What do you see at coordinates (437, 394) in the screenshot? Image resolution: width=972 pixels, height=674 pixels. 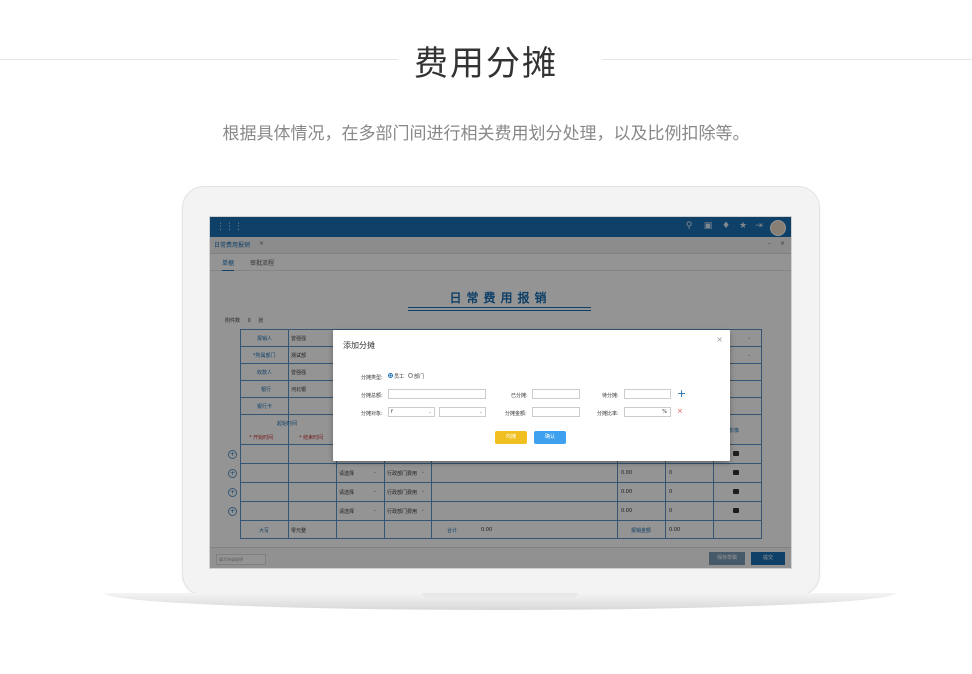 I see `total-input` at bounding box center [437, 394].